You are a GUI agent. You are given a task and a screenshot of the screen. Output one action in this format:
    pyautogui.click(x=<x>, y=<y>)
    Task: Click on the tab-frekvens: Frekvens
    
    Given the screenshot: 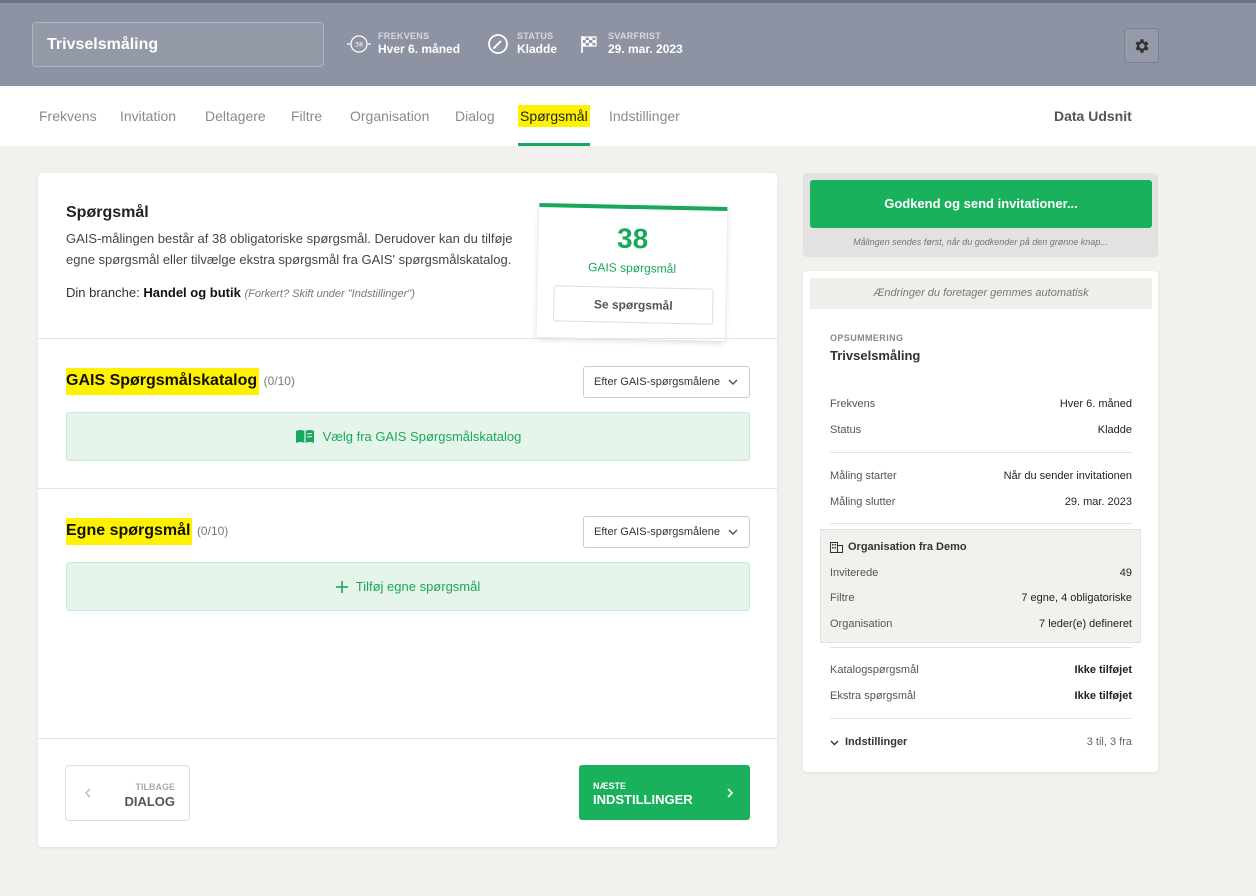 What is the action you would take?
    pyautogui.click(x=68, y=116)
    